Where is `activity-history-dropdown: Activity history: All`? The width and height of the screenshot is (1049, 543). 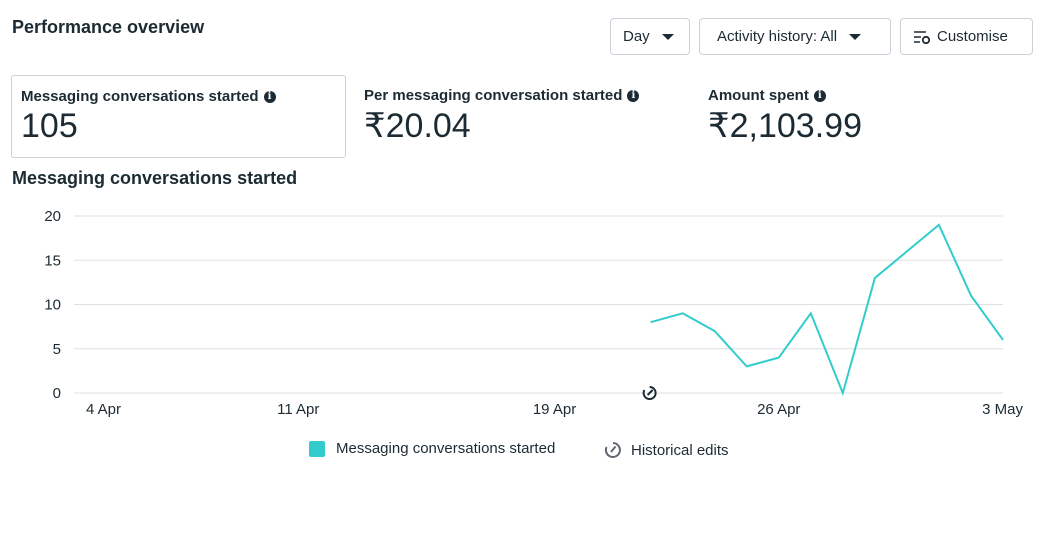 activity-history-dropdown: Activity history: All is located at coordinates (795, 36).